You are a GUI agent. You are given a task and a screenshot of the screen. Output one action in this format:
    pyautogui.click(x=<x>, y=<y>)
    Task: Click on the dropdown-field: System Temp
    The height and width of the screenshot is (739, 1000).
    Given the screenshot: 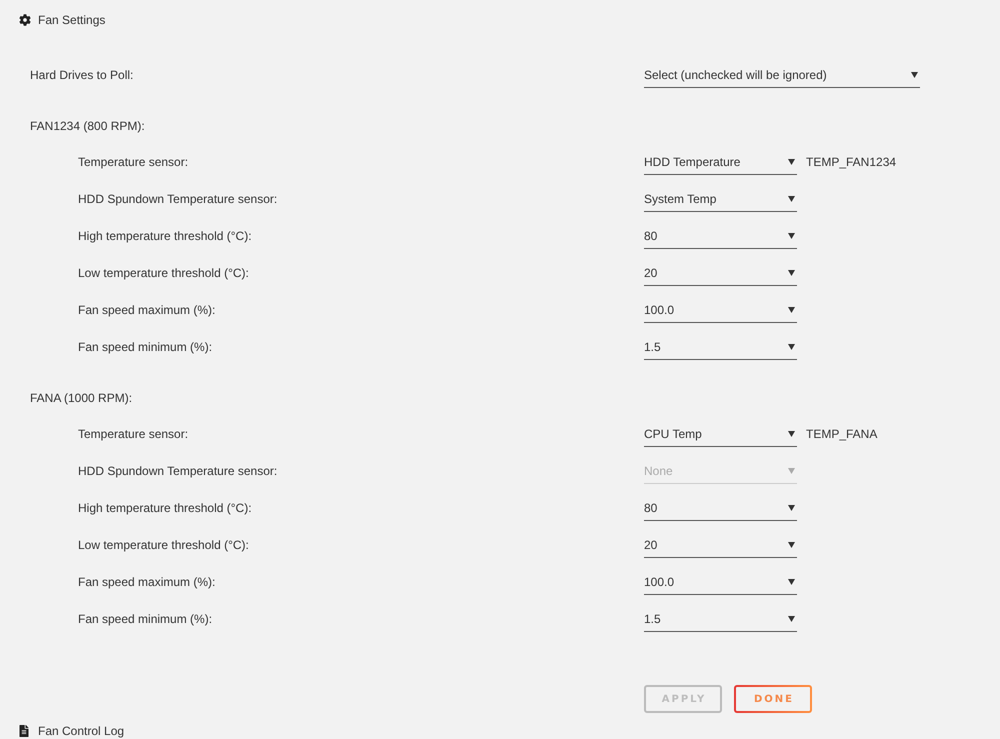 What is the action you would take?
    pyautogui.click(x=720, y=199)
    